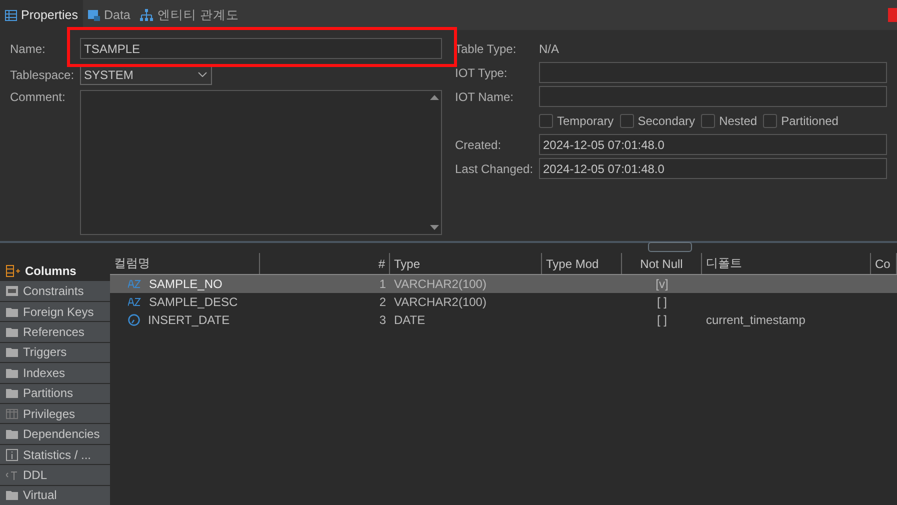 The height and width of the screenshot is (505, 897). Describe the element at coordinates (147, 15) in the screenshot. I see `hierarchy-icon` at that location.